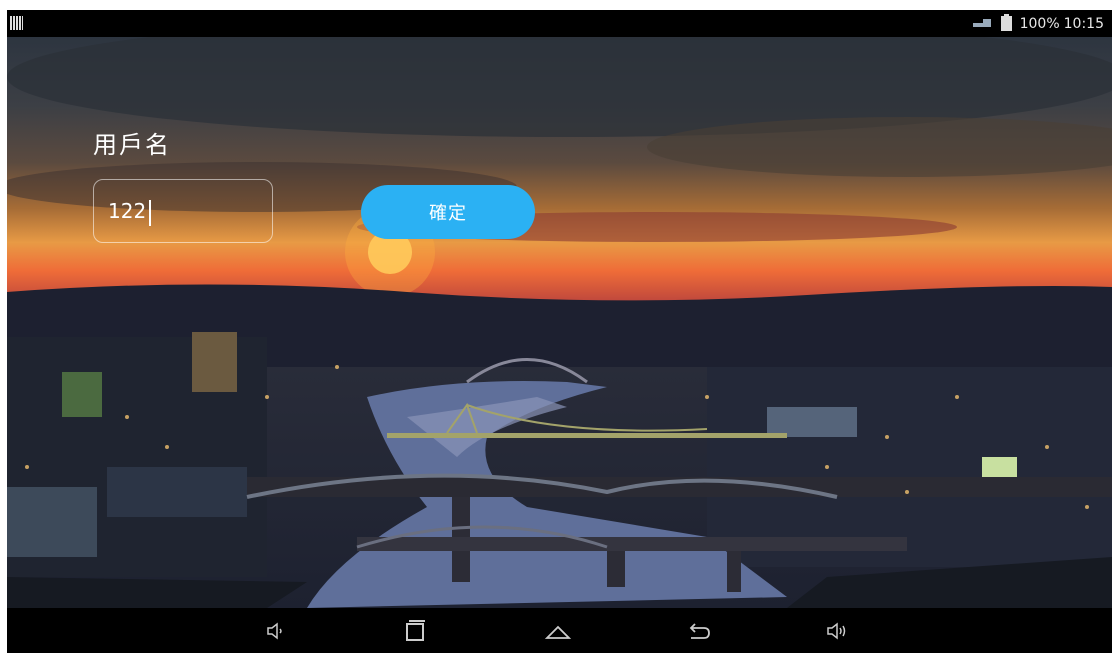 This screenshot has height=653, width=1112. Describe the element at coordinates (150, 213) in the screenshot. I see `text-cursor` at that location.